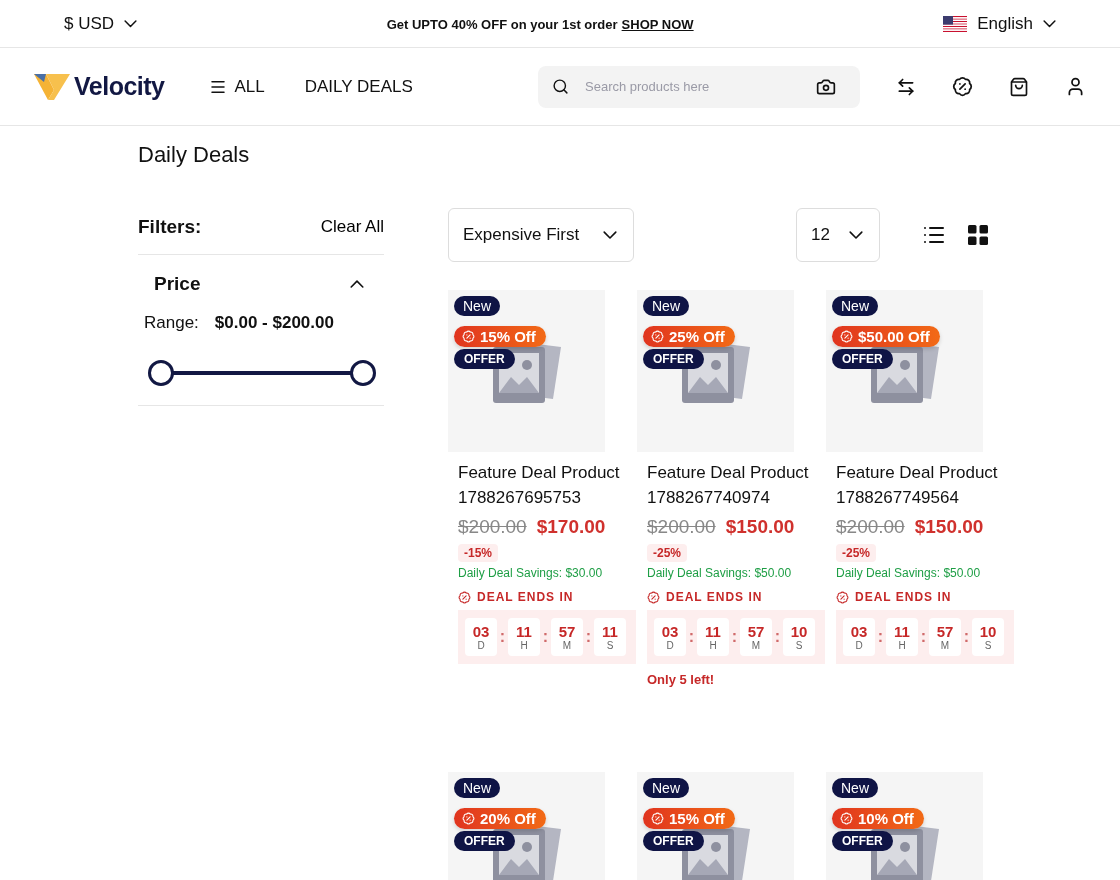 This screenshot has width=1120, height=880. What do you see at coordinates (560, 86) in the screenshot?
I see `search-icon` at bounding box center [560, 86].